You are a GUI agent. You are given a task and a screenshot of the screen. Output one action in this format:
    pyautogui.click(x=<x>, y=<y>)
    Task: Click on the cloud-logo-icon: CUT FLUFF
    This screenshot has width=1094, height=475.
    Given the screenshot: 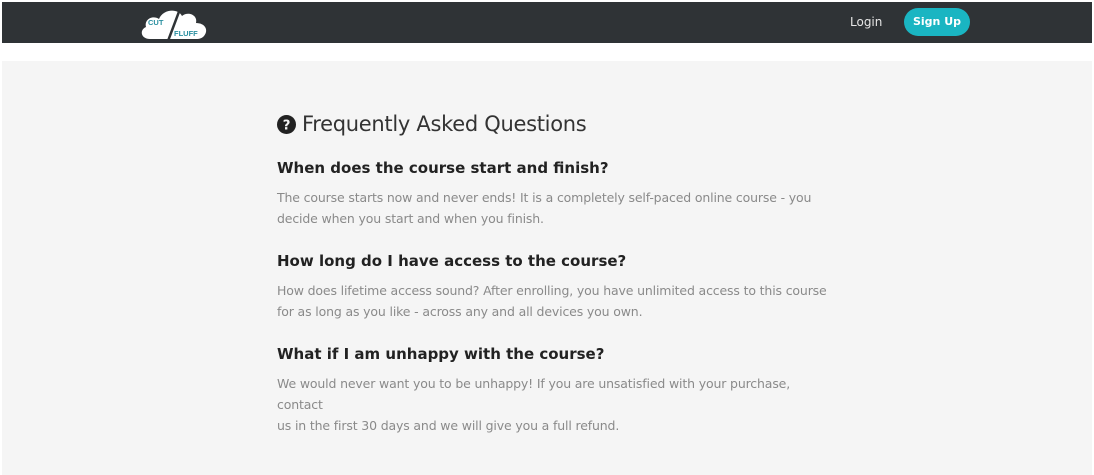 What is the action you would take?
    pyautogui.click(x=174, y=25)
    